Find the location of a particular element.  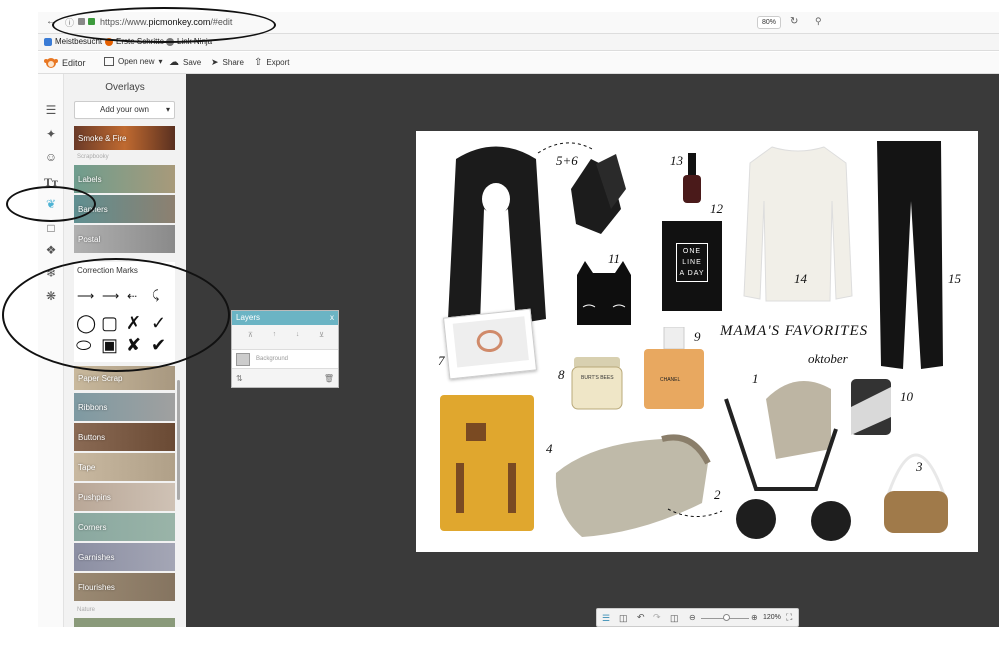

send-backward-icon: ↓ is located at coordinates (298, 336).